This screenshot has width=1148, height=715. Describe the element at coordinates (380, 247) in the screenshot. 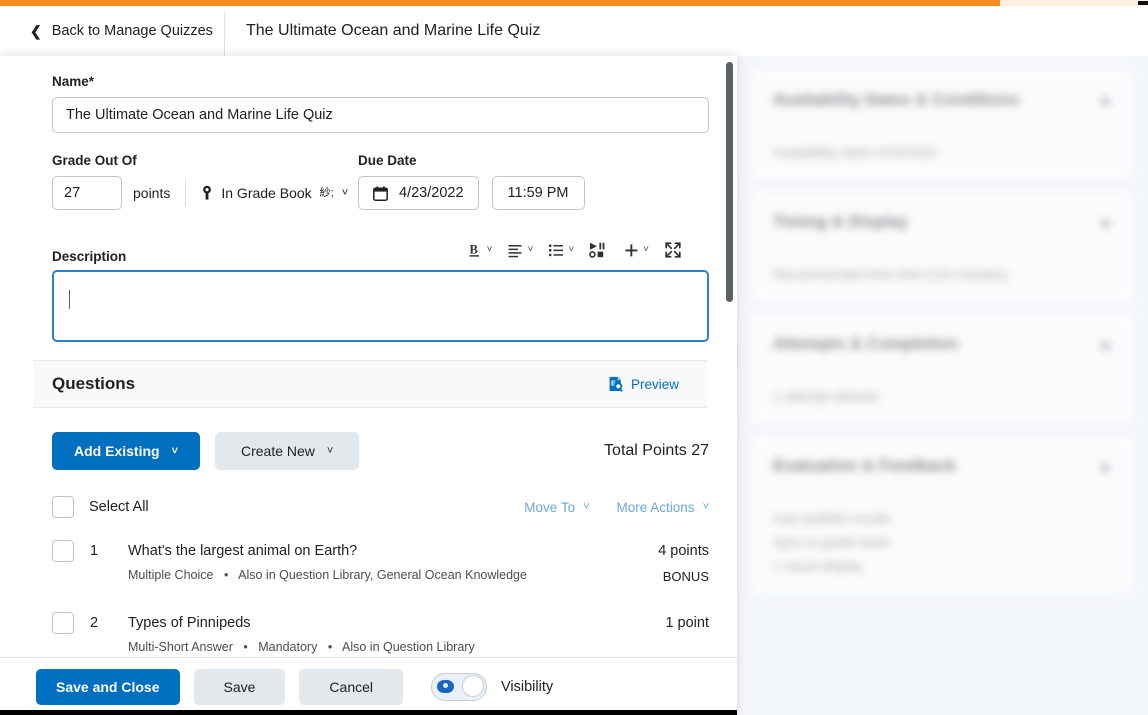

I see `description-header: Description B ˅ ˅ ˅ ˅` at that location.